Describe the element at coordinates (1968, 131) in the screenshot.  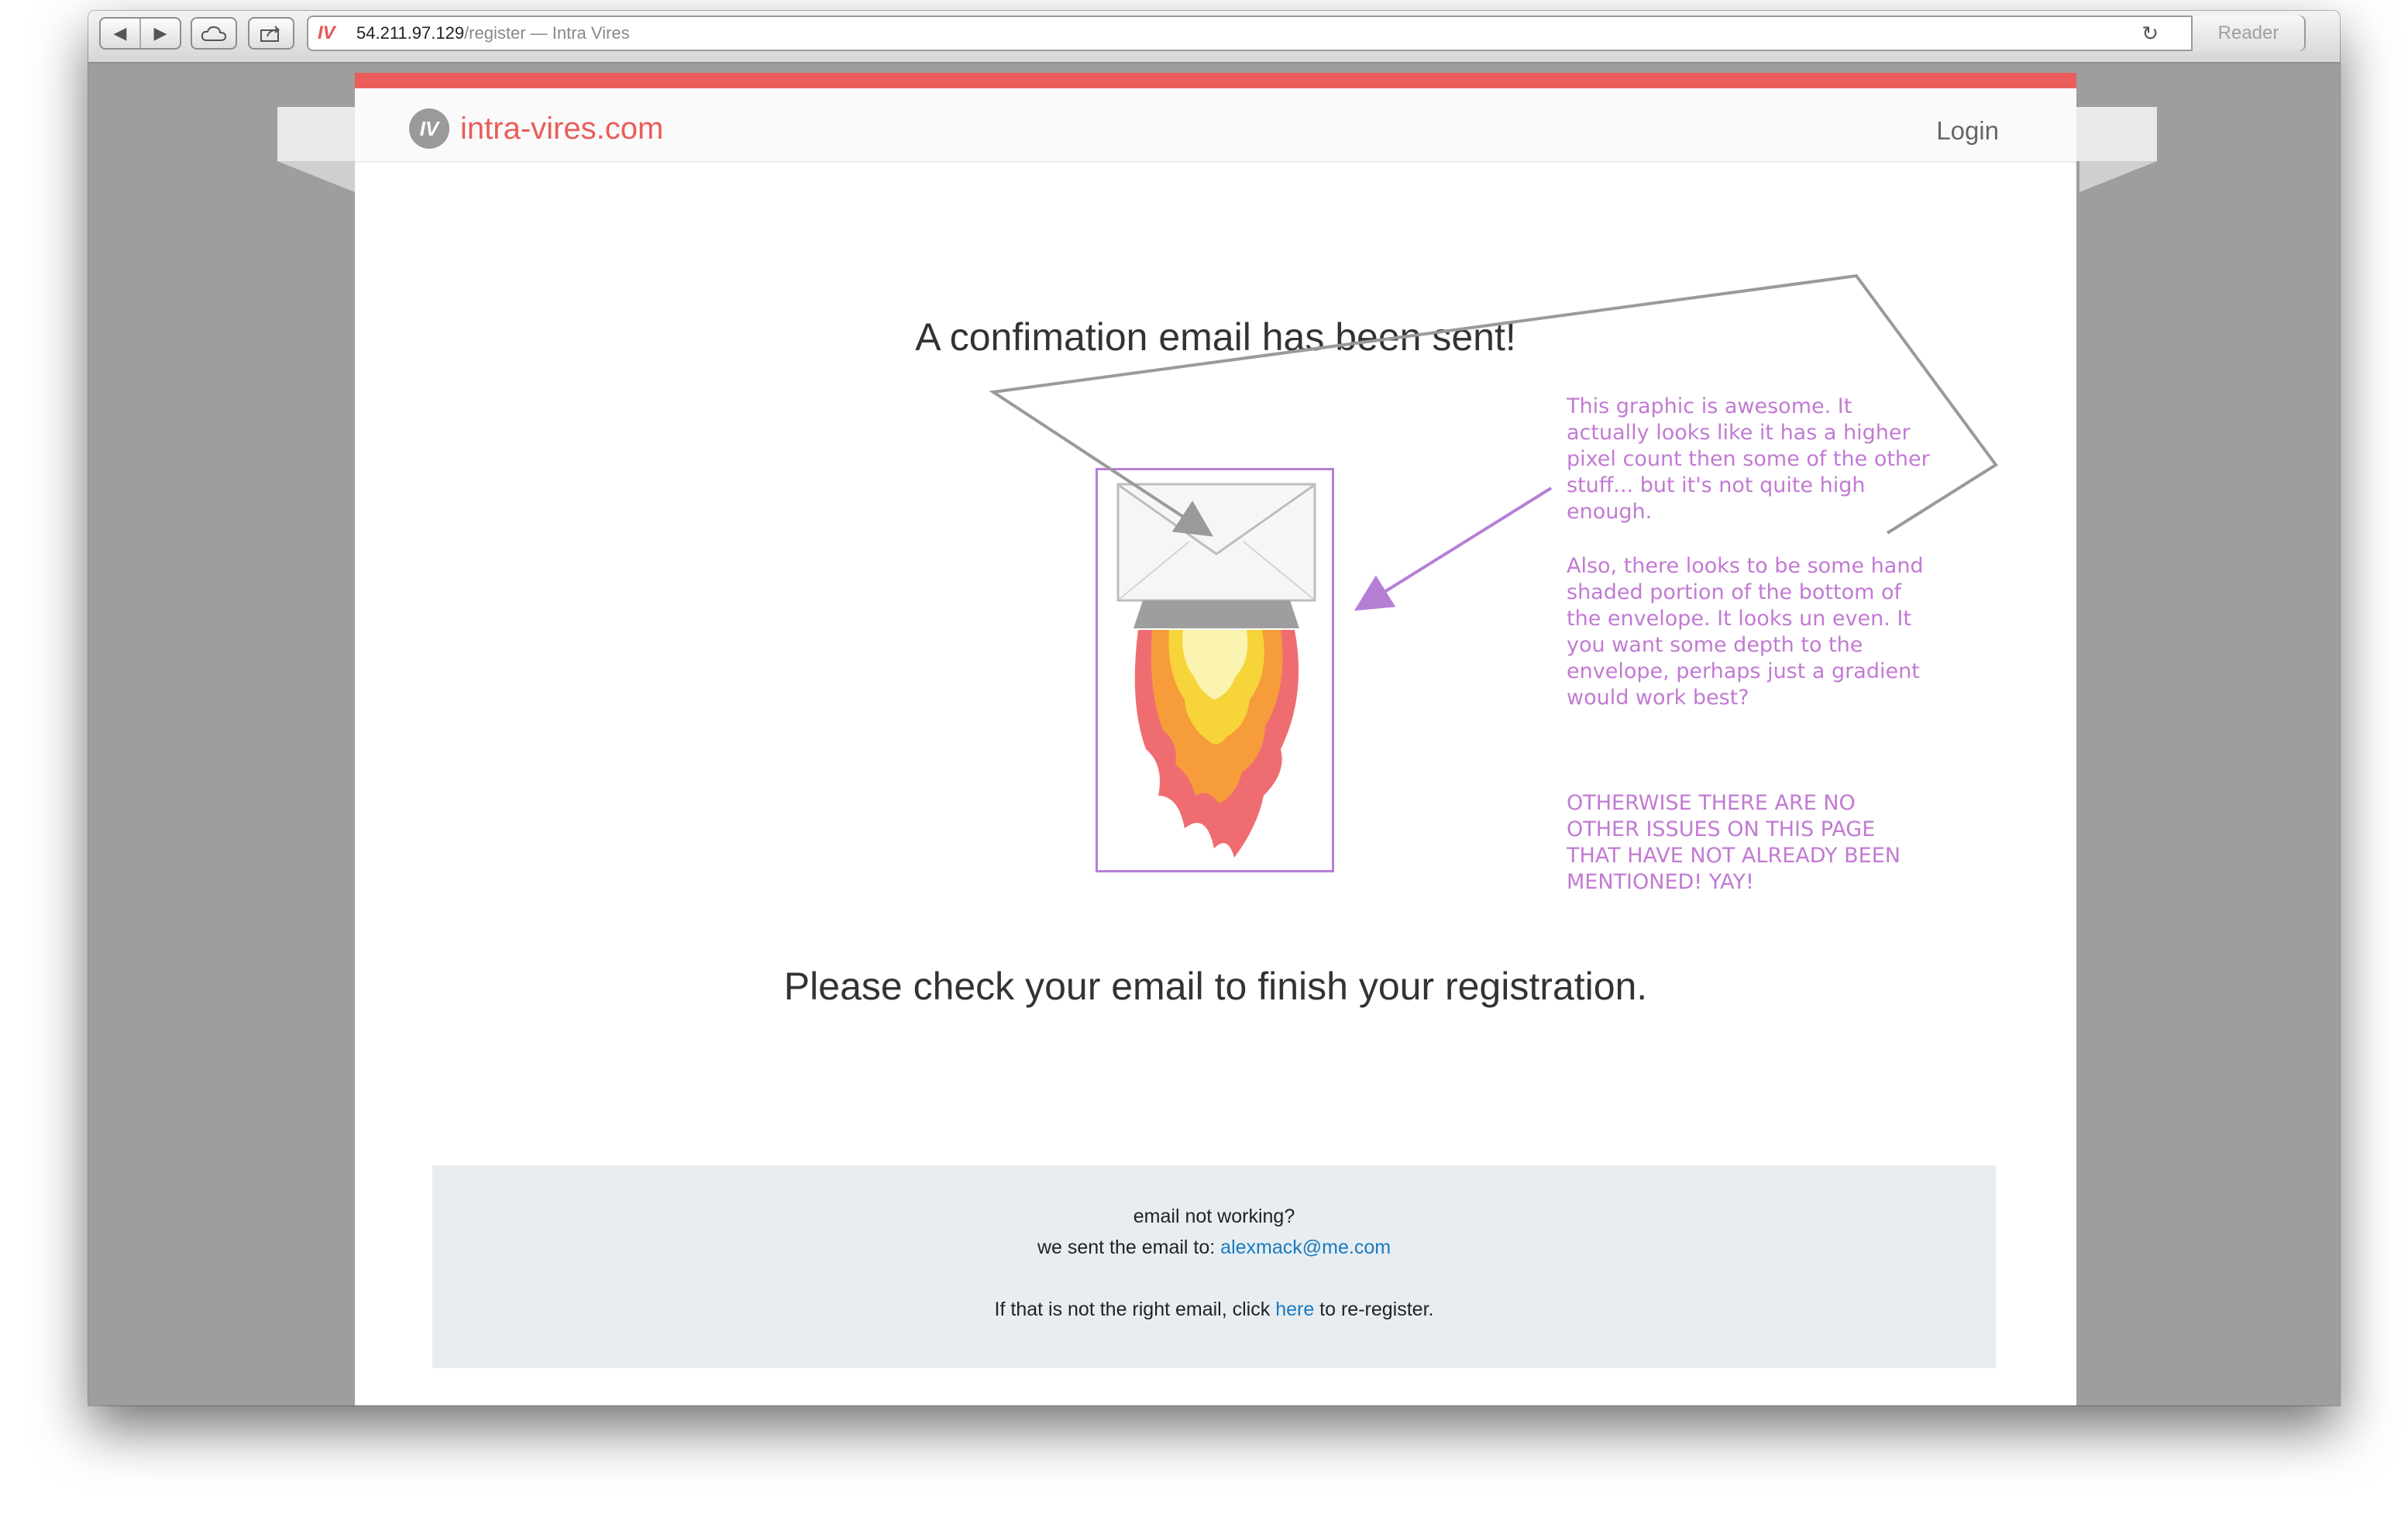
I see `login-link: Login` at that location.